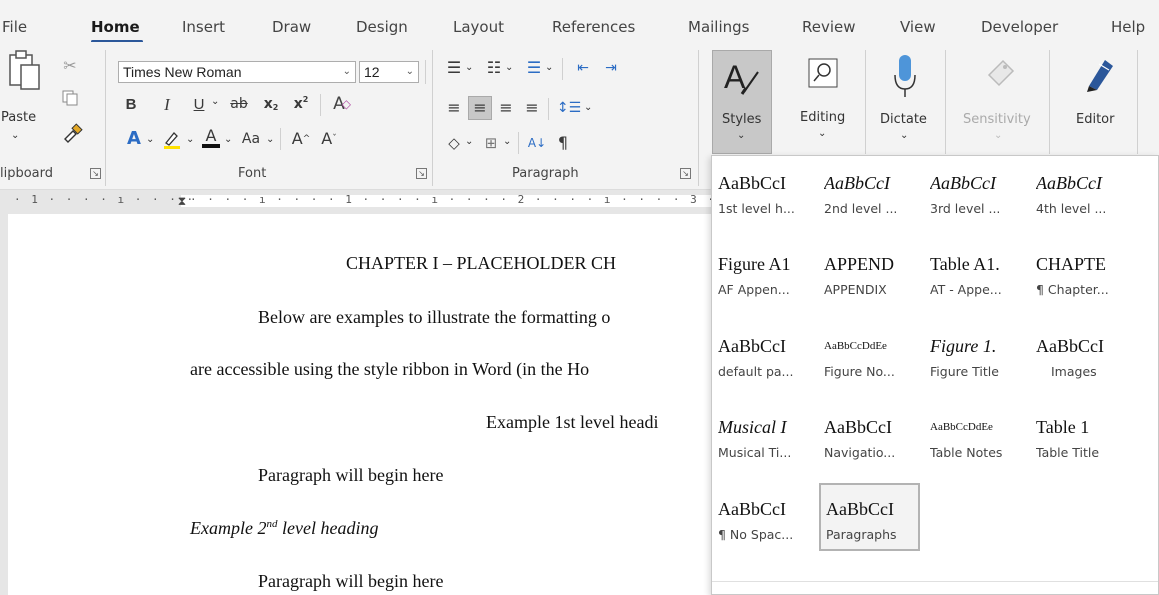 The width and height of the screenshot is (1159, 595). I want to click on format-painter-icon, so click(72, 133).